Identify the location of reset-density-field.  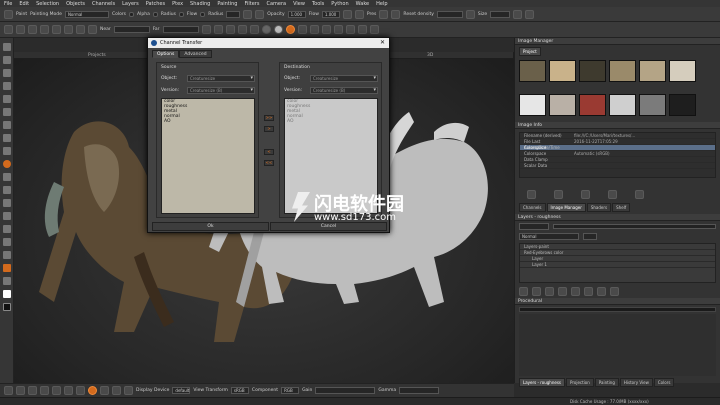
(449, 14).